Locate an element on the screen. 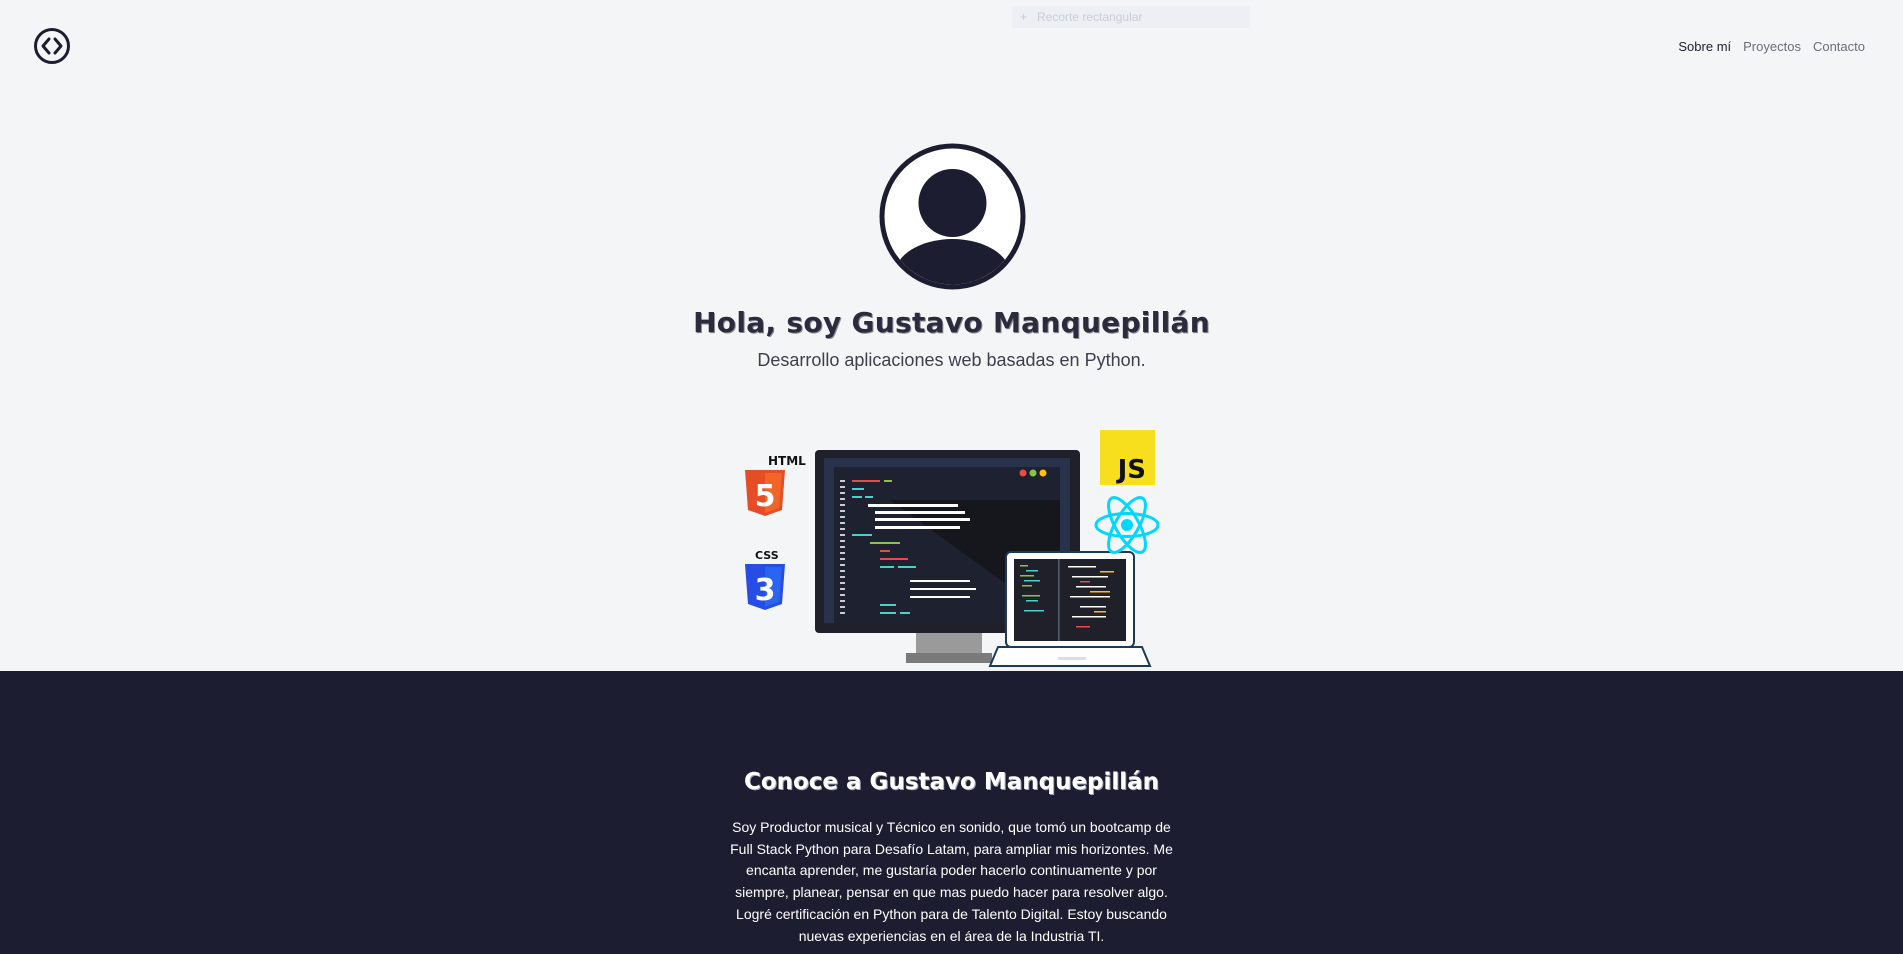  code-brackets-icon is located at coordinates (52, 46).